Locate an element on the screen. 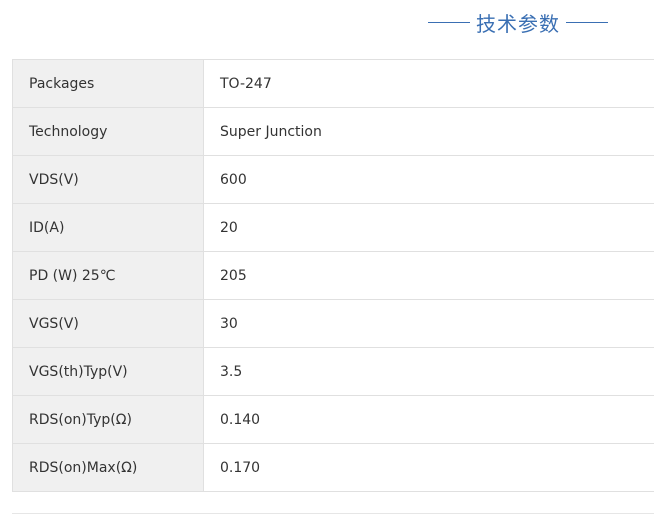 The width and height of the screenshot is (654, 525). spec-key: VDS(V) is located at coordinates (108, 179).